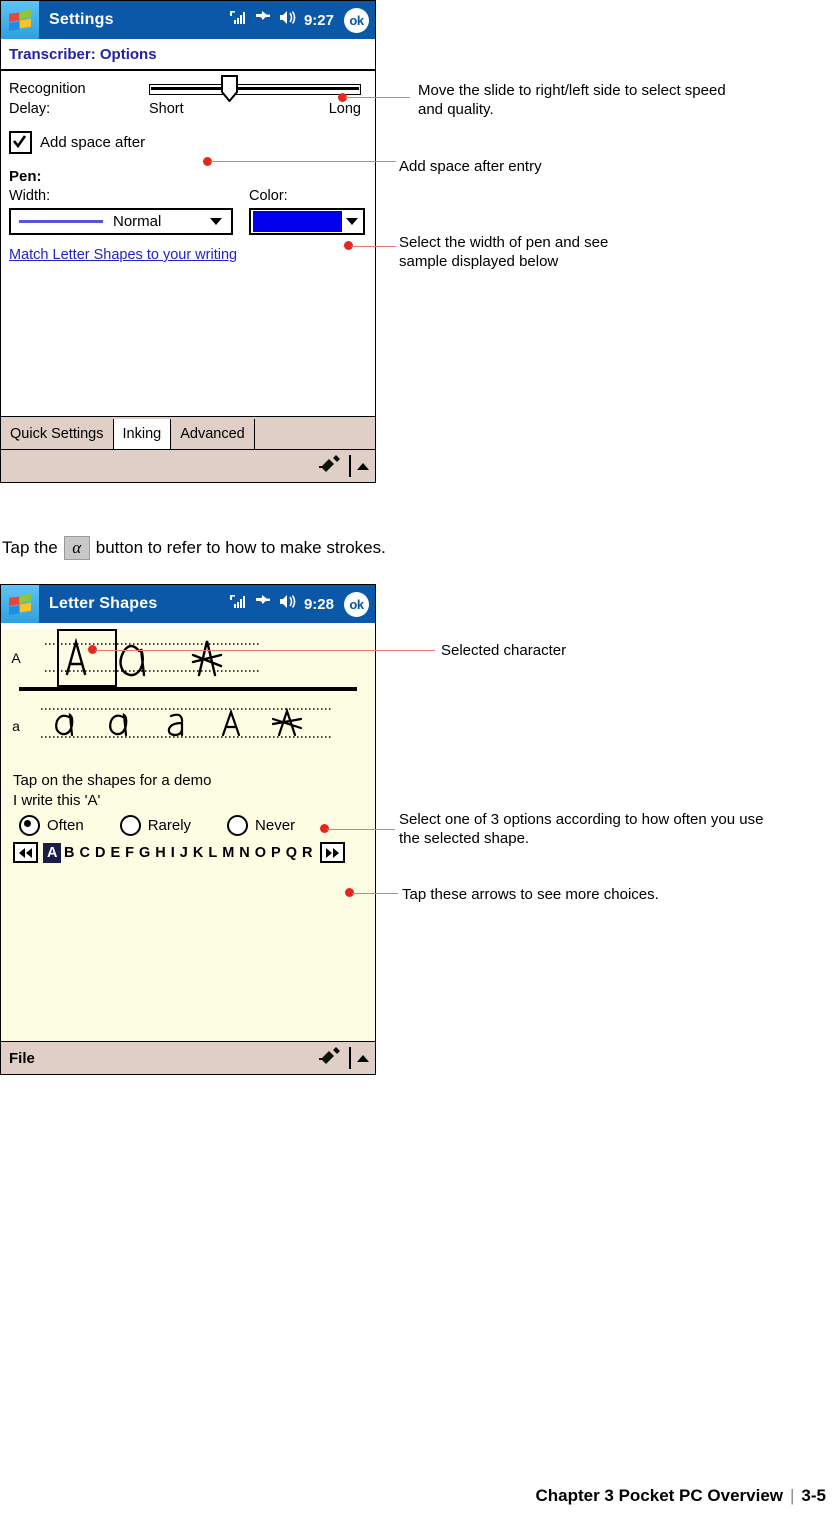 This screenshot has height=1518, width=834. Describe the element at coordinates (188, 196) in the screenshot. I see `pen-field-labels: Width: Color:` at that location.